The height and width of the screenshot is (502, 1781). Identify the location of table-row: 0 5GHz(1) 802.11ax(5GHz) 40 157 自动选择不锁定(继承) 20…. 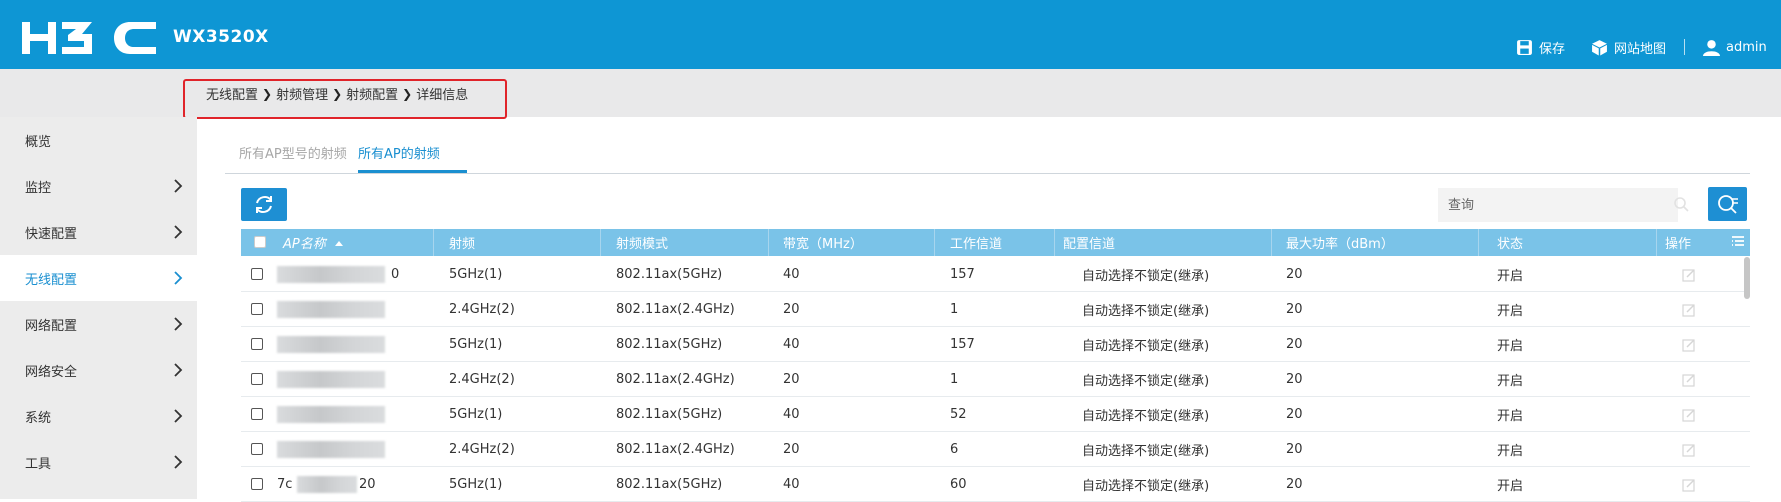
(995, 274).